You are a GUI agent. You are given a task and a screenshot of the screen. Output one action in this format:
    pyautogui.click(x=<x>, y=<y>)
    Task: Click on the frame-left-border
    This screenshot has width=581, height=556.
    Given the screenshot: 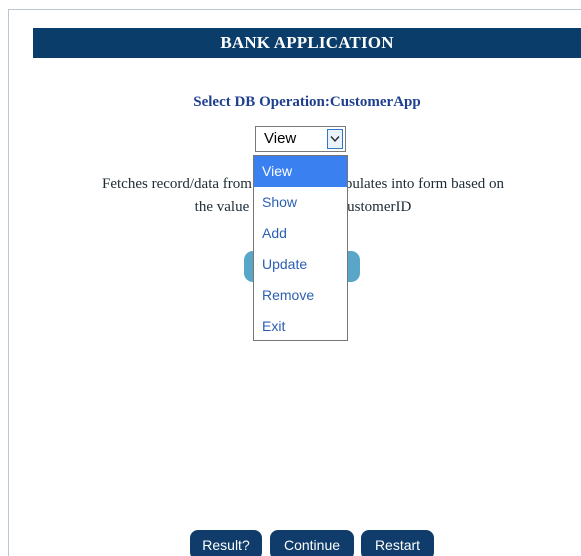 What is the action you would take?
    pyautogui.click(x=8, y=282)
    